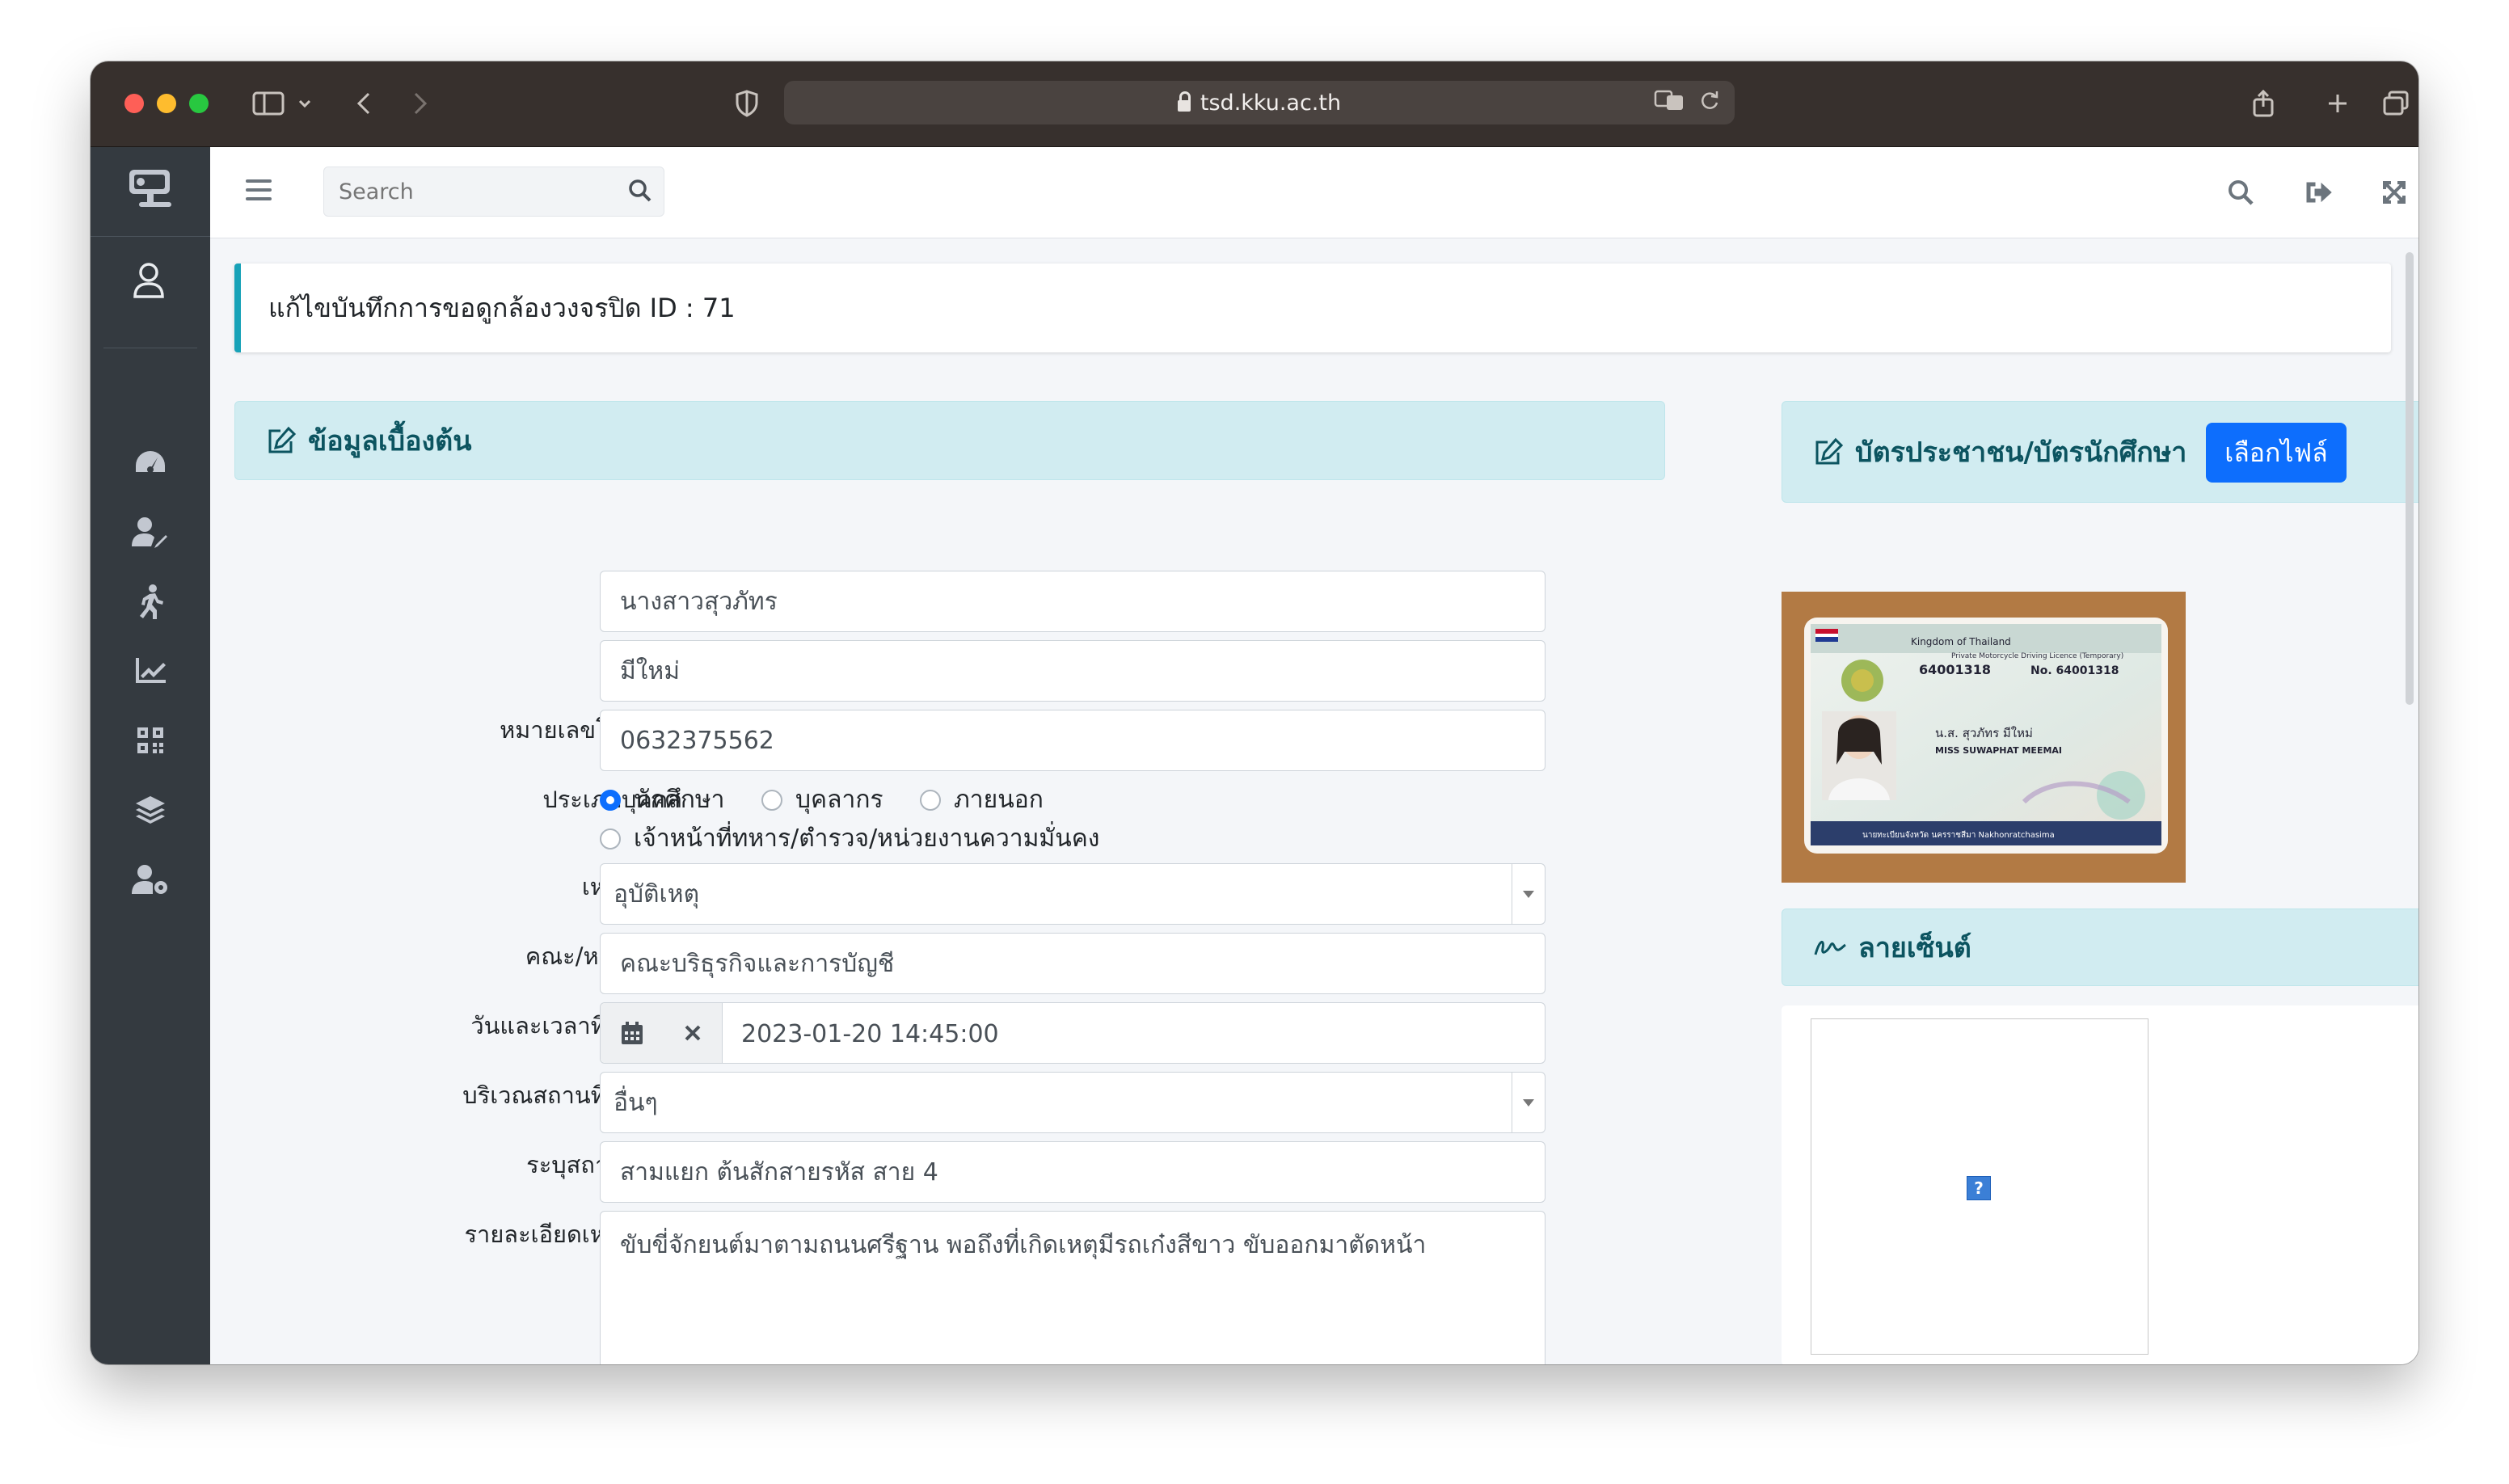 The width and height of the screenshot is (2509, 1484). Describe the element at coordinates (679, 800) in the screenshot. I see `radio-student-label: นักศึกษา` at that location.